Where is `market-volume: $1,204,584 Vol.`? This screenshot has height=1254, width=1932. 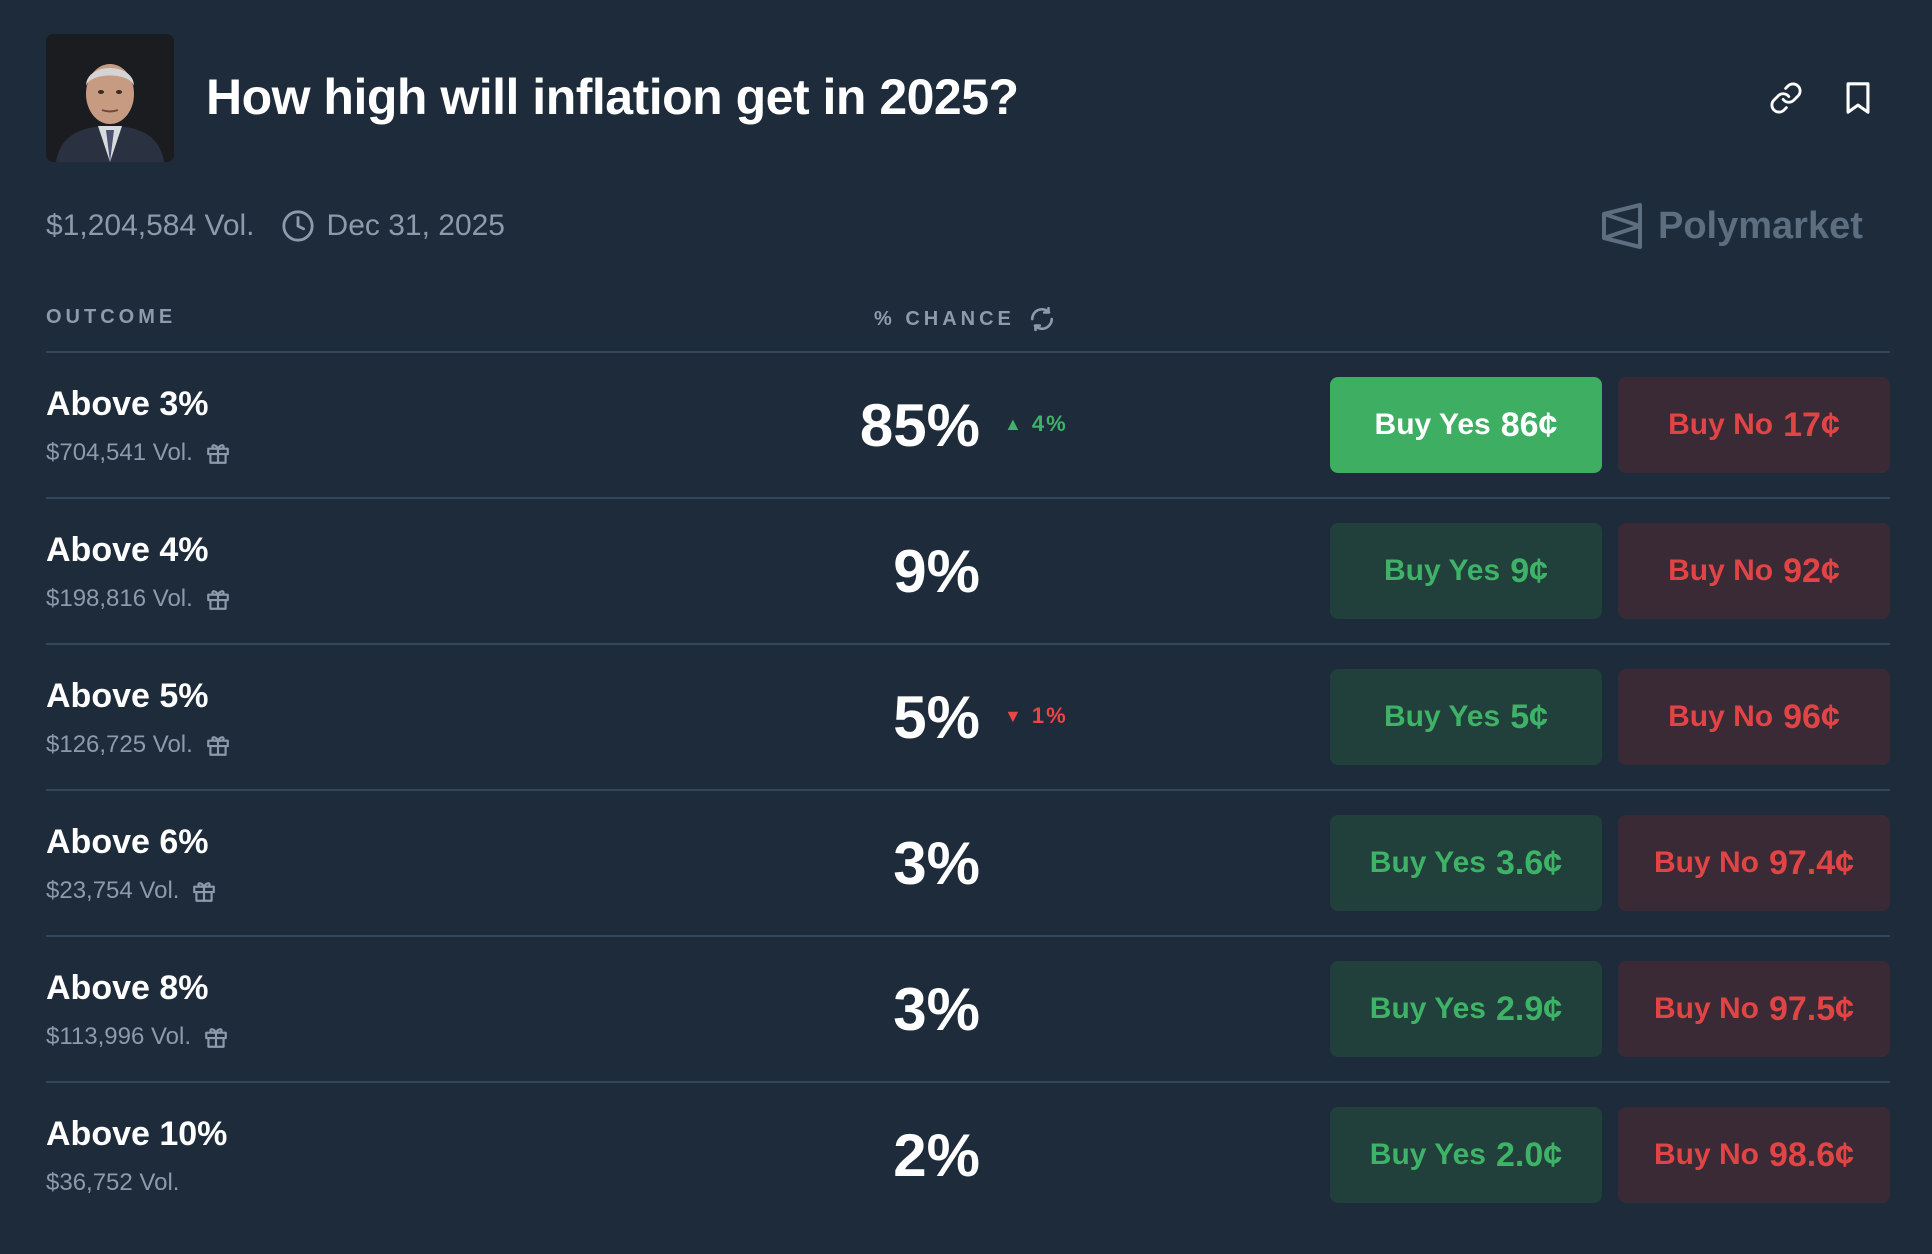 market-volume: $1,204,584 Vol. is located at coordinates (150, 225).